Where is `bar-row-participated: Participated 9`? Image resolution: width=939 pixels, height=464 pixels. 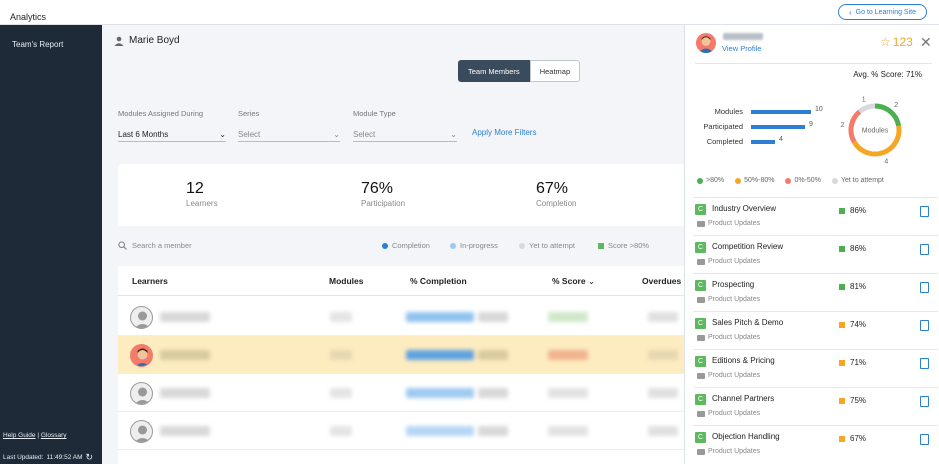 bar-row-participated: Participated 9 is located at coordinates (765, 127).